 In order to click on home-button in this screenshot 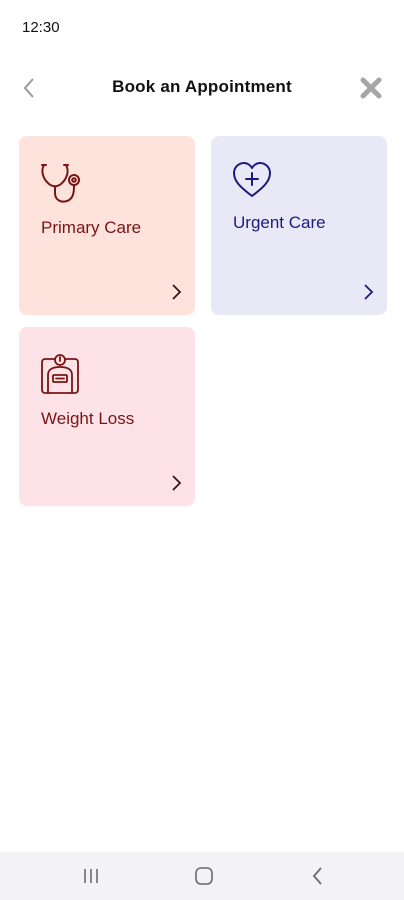, I will do `click(204, 876)`.